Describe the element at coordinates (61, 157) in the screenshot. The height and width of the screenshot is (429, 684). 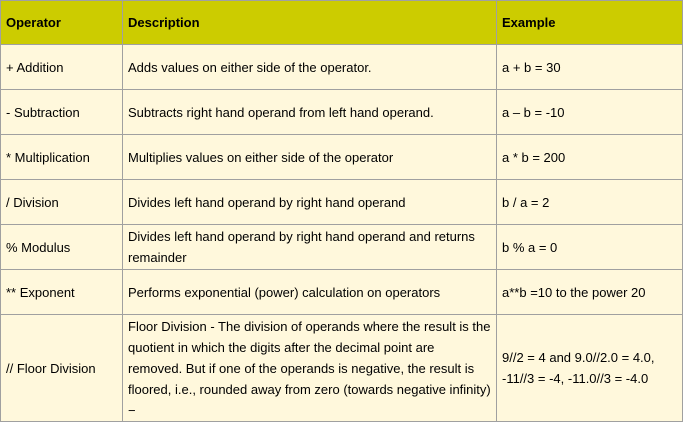
I see `operator-cell: * Multiplication` at that location.